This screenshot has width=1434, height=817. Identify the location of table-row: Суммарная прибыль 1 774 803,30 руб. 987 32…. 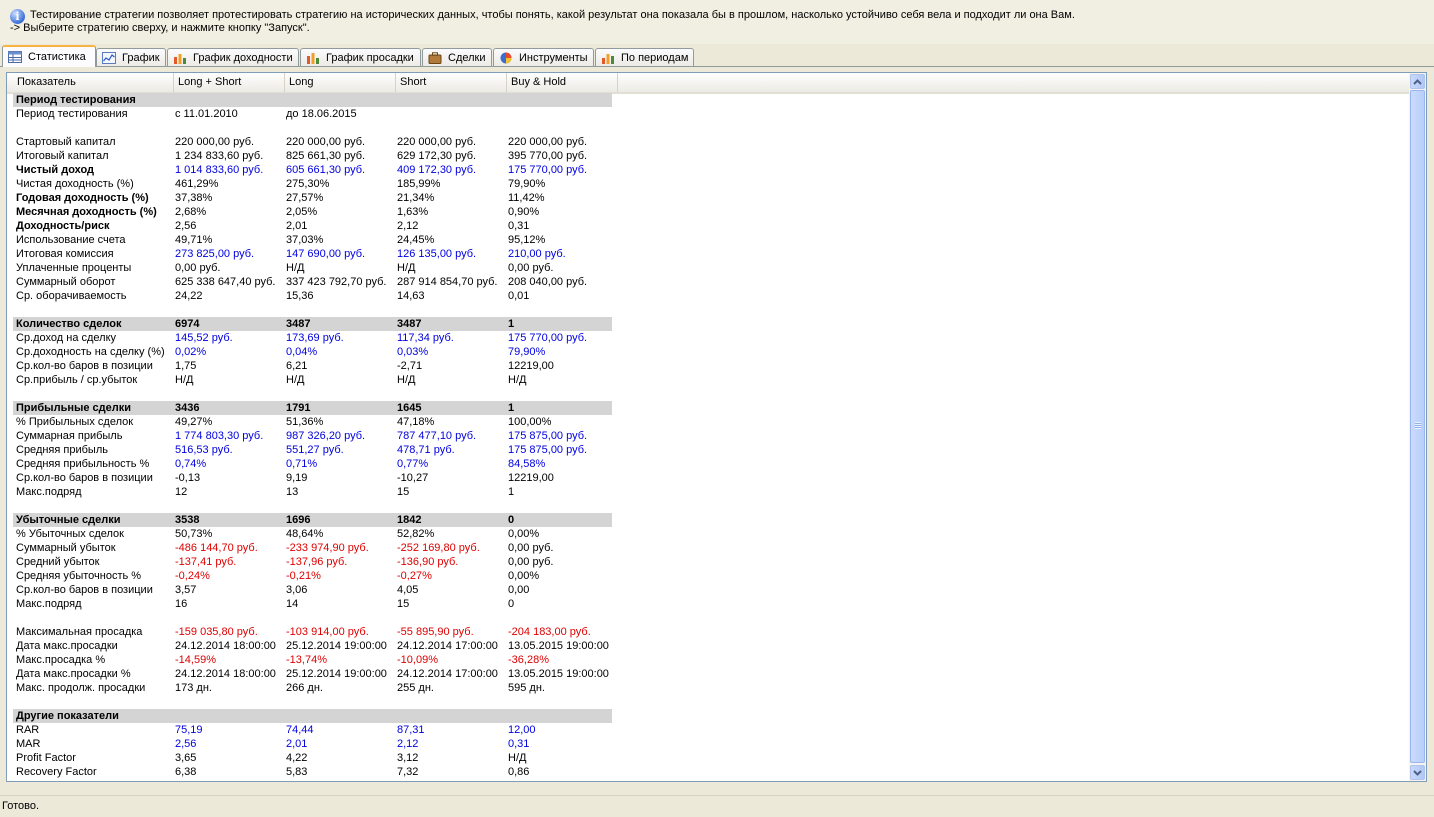
(708, 436).